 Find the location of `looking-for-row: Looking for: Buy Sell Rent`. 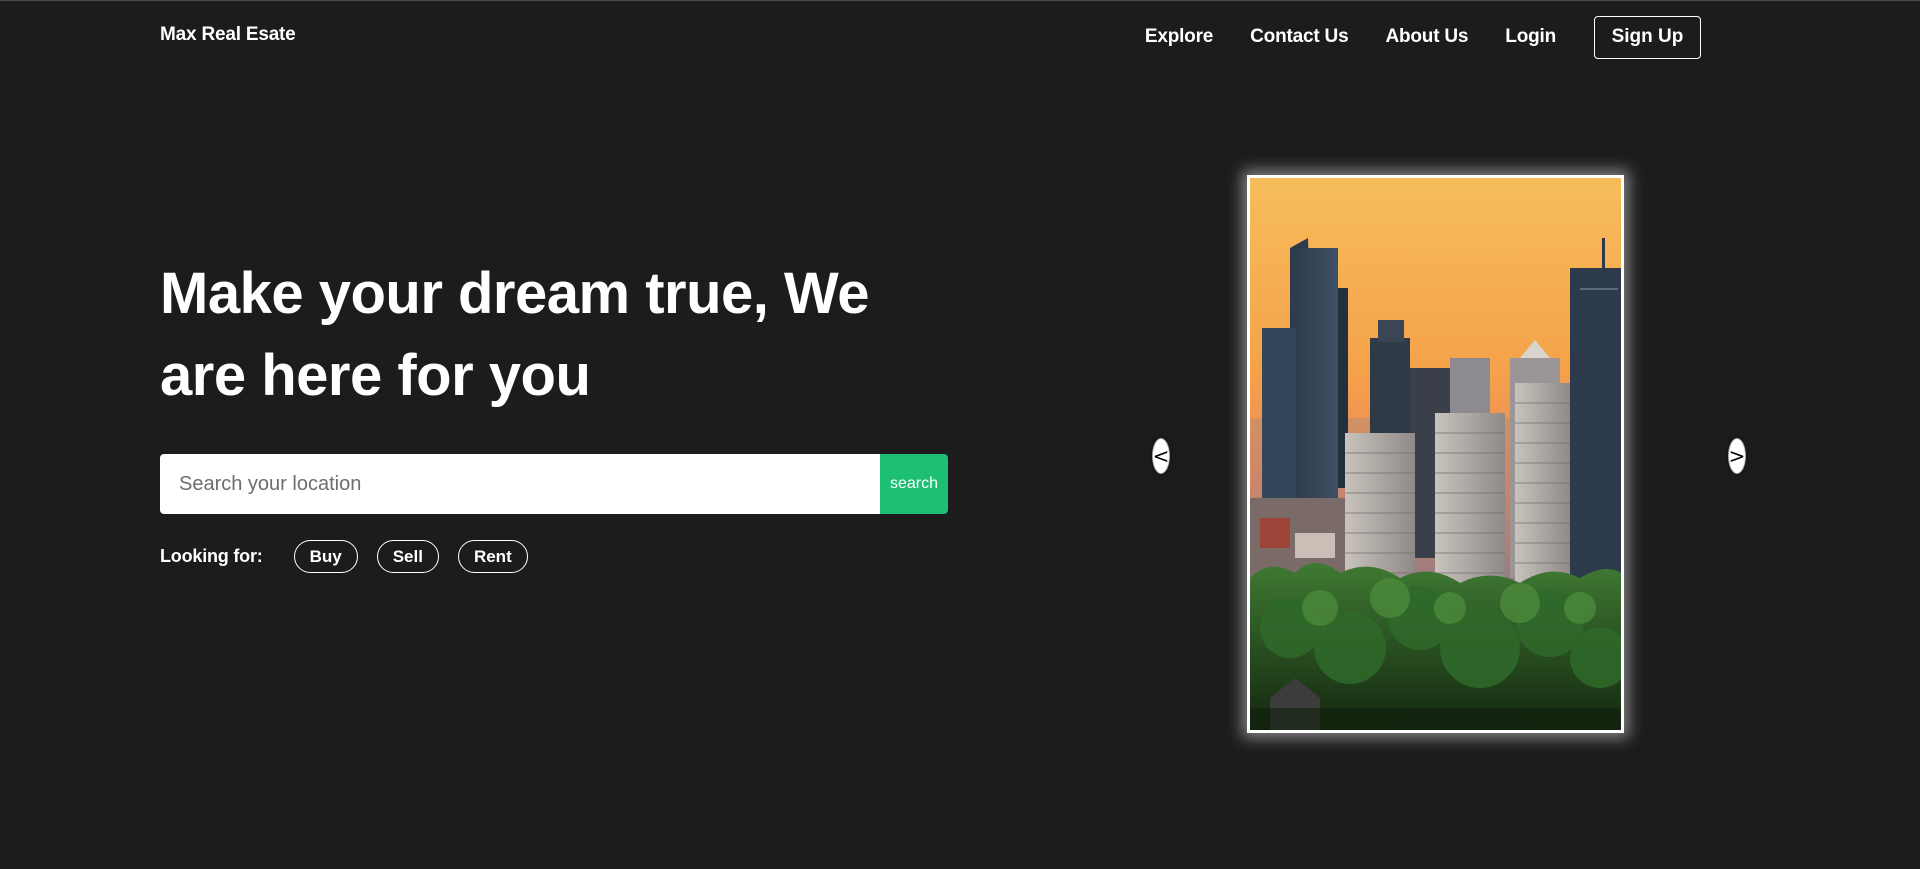

looking-for-row: Looking for: Buy Sell Rent is located at coordinates (353, 556).